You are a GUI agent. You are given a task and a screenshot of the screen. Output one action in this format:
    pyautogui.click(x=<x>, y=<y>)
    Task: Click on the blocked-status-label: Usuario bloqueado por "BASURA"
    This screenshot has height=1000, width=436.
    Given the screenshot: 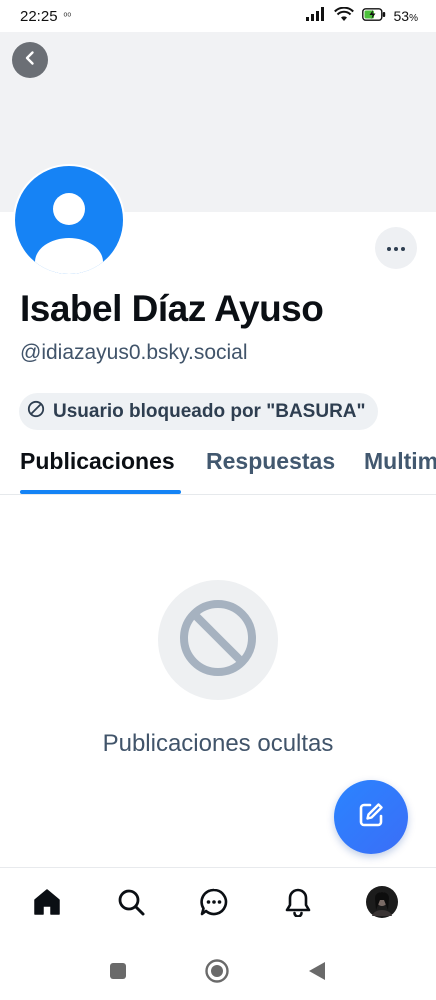 What is the action you would take?
    pyautogui.click(x=209, y=411)
    